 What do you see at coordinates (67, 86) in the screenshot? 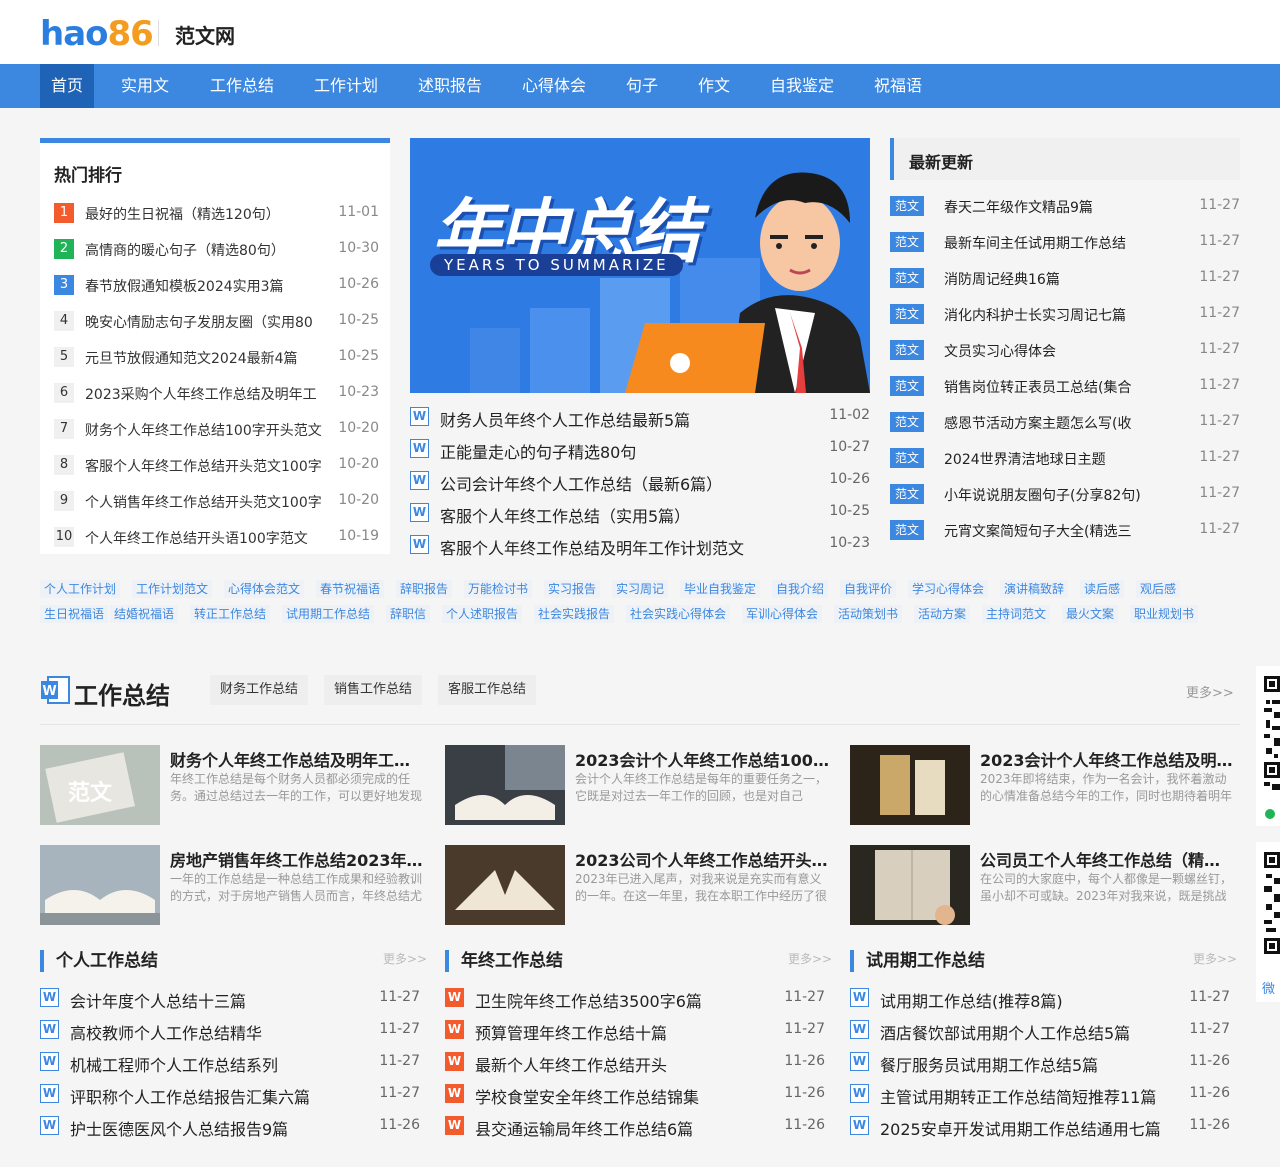
I see `nav-item-home: 首页` at bounding box center [67, 86].